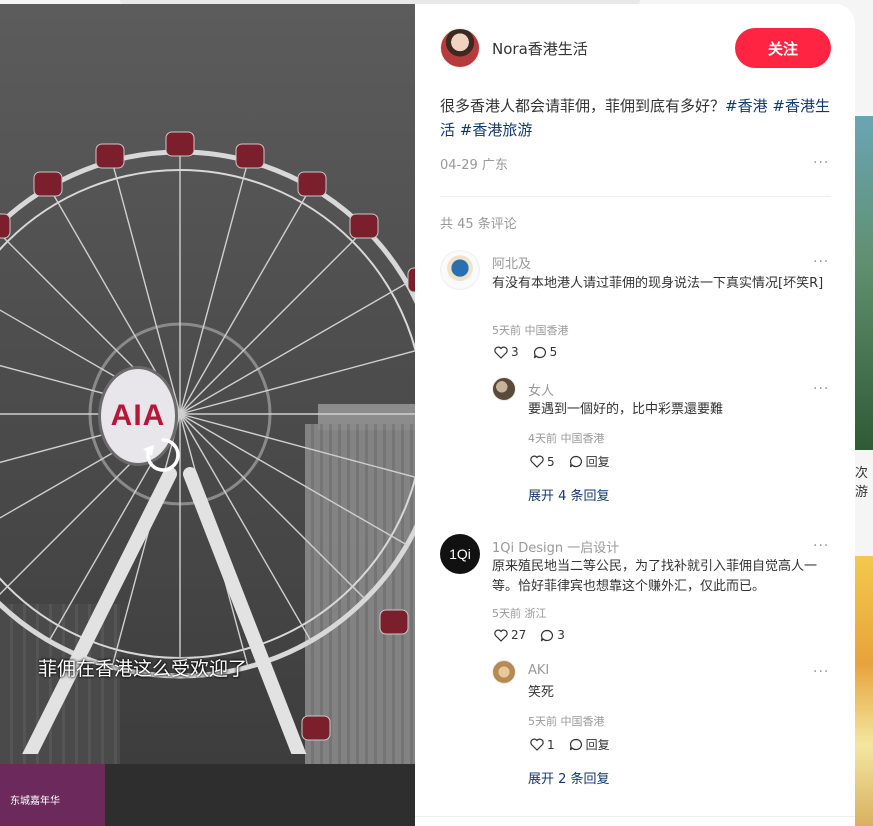  I want to click on comment-actions: 3 5, so click(532, 352).